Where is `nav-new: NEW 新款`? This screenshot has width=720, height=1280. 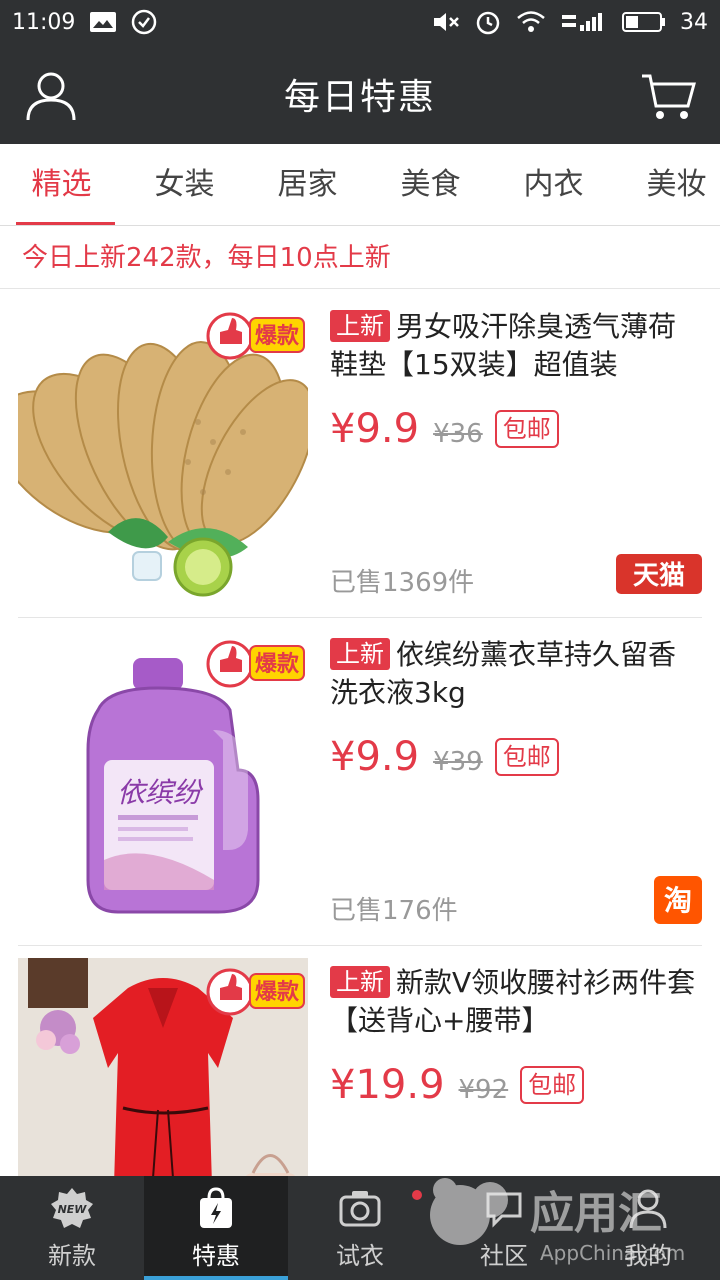
nav-new: NEW 新款 is located at coordinates (72, 1228).